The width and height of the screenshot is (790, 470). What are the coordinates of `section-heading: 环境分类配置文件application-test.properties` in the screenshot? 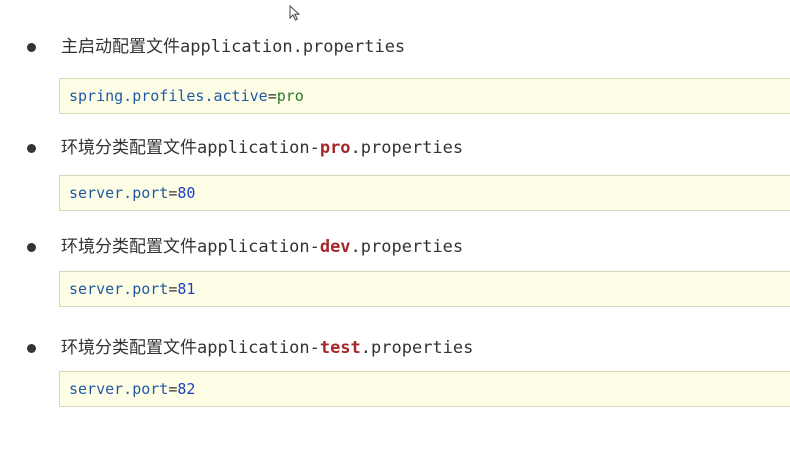 It's located at (267, 348).